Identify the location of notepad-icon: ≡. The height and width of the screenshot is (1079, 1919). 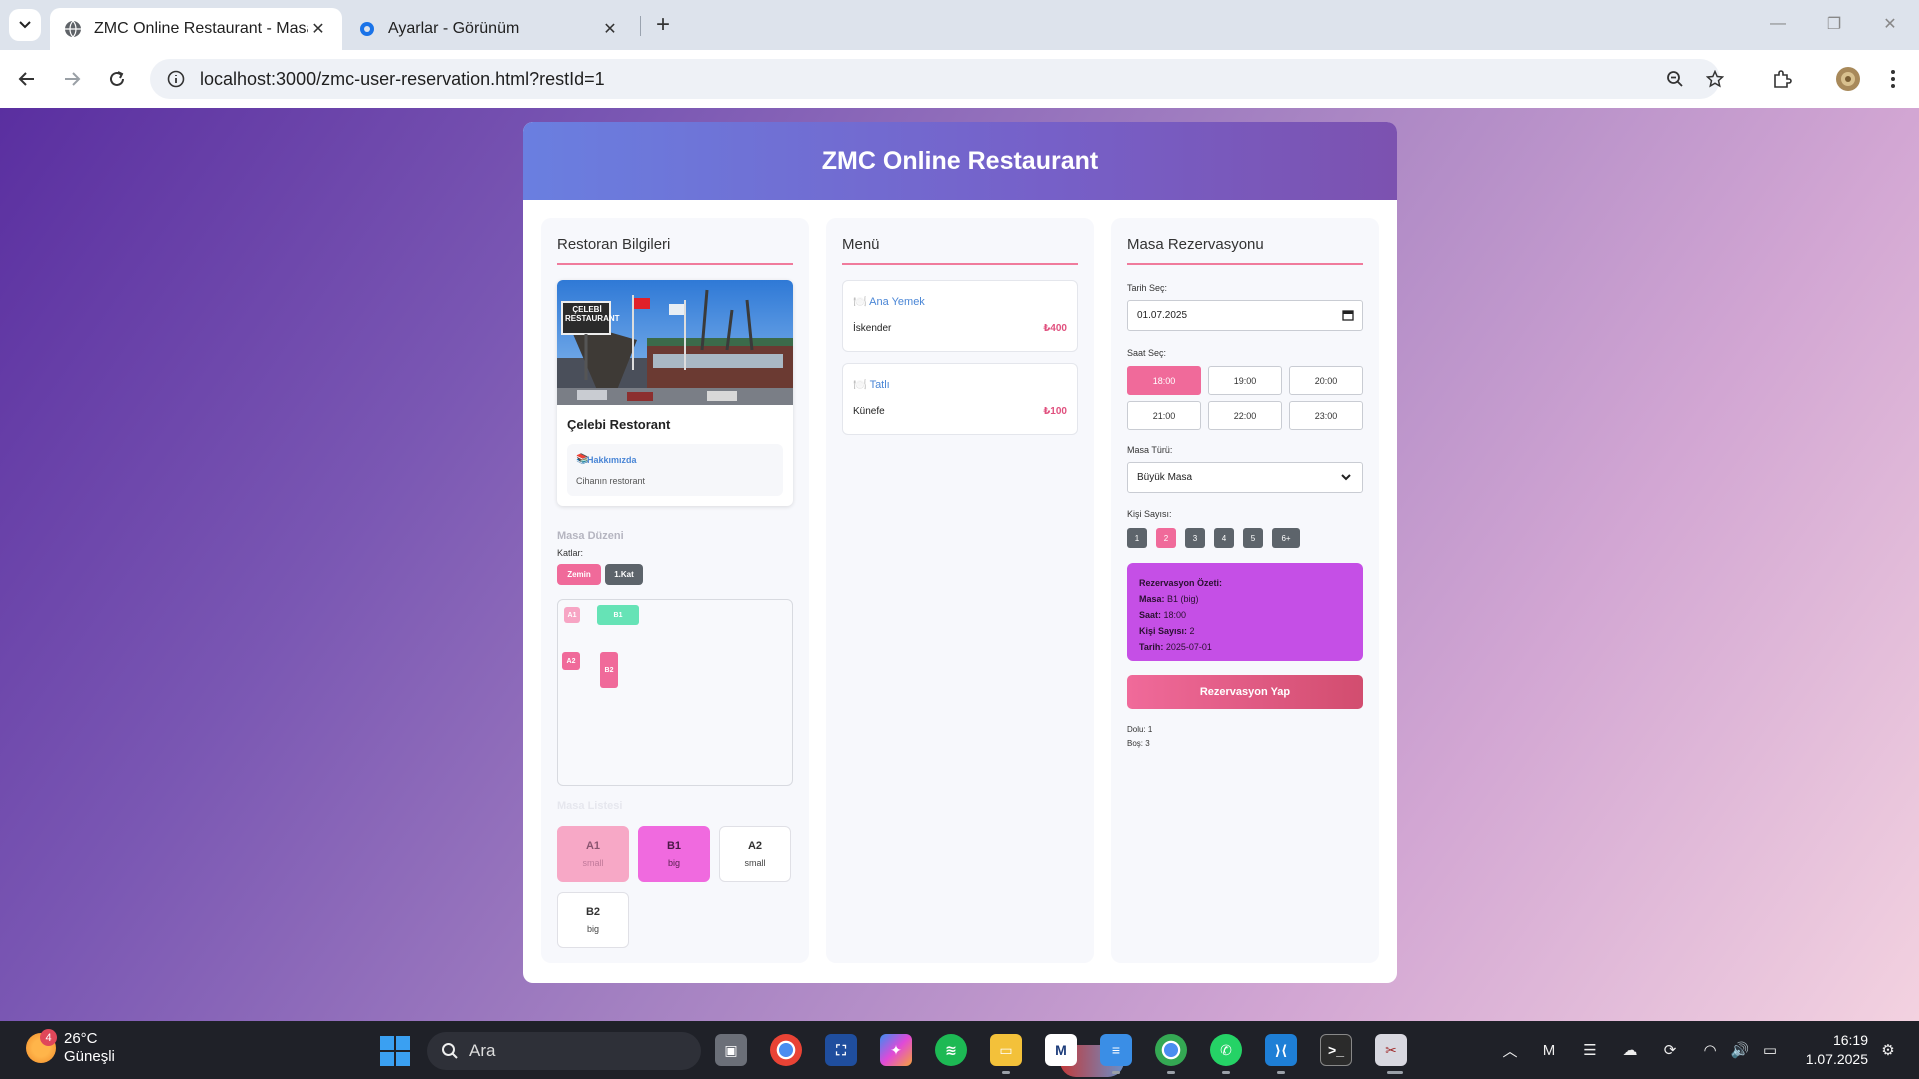
(1116, 1050).